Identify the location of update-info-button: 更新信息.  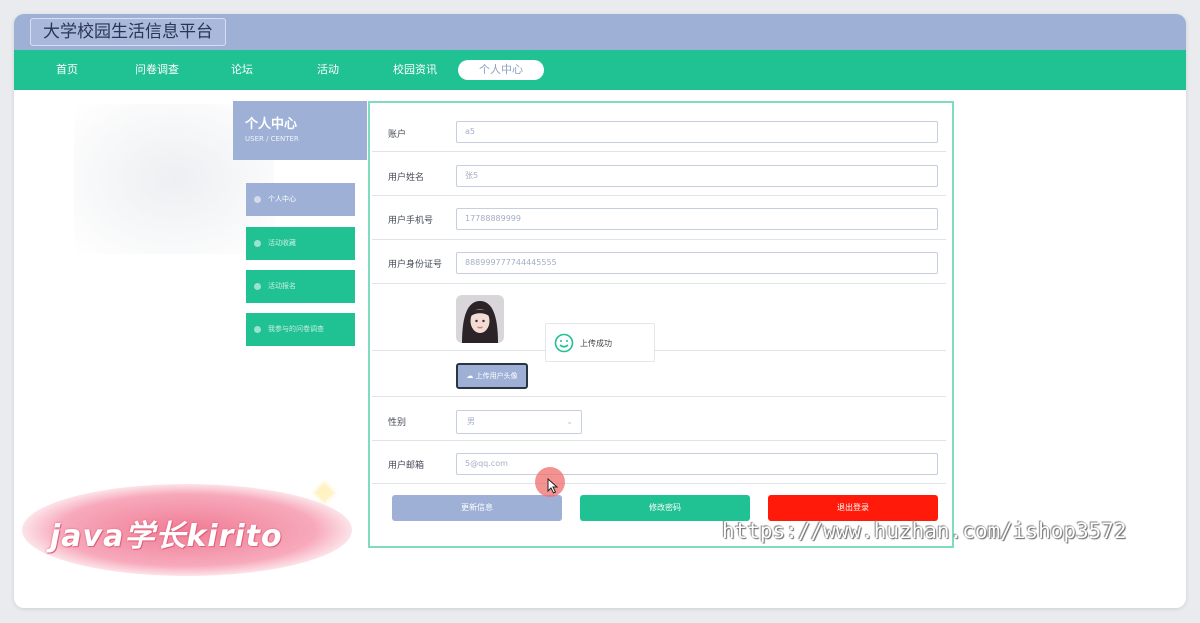
(477, 508).